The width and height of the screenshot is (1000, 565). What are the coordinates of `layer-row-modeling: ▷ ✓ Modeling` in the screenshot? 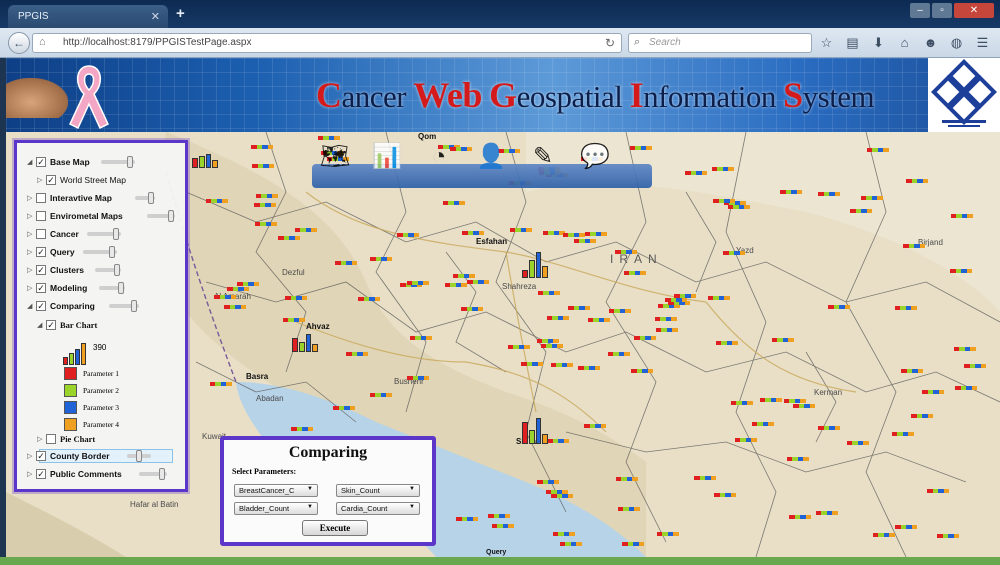 It's located at (57, 288).